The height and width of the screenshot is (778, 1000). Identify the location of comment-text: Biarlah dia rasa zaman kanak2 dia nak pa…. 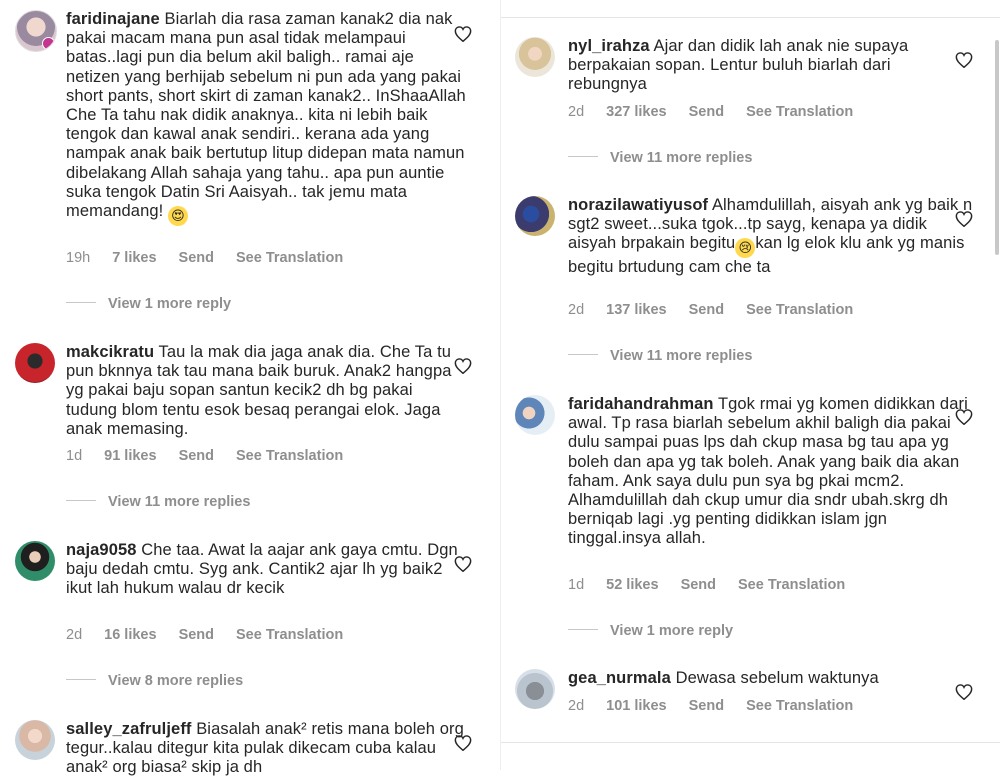
(266, 115).